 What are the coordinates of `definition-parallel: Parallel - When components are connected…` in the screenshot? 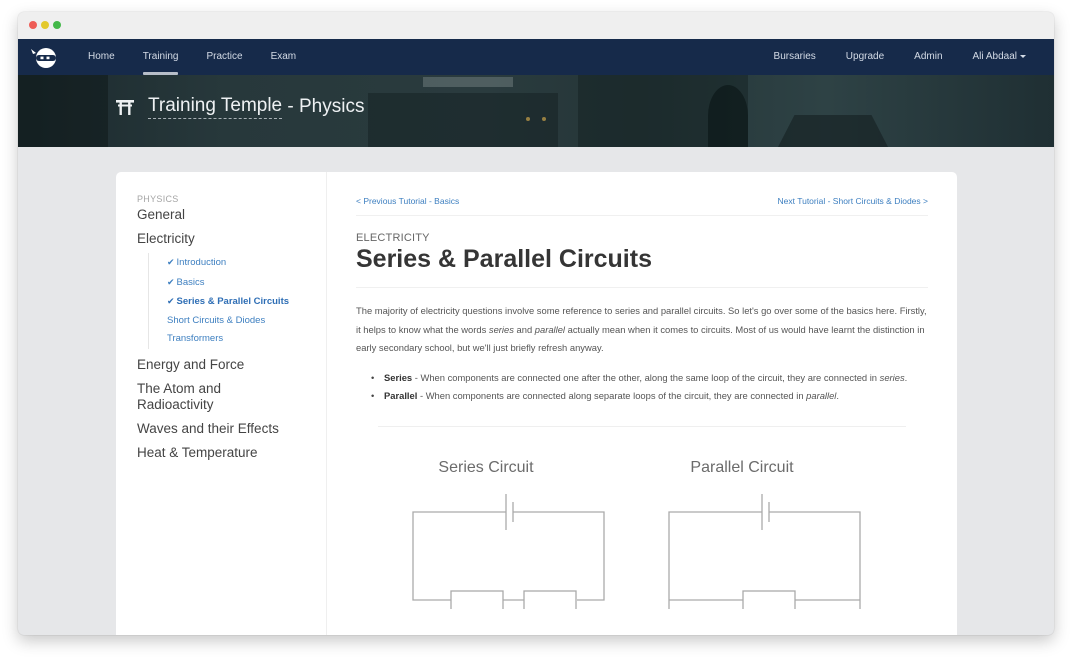 It's located at (649, 396).